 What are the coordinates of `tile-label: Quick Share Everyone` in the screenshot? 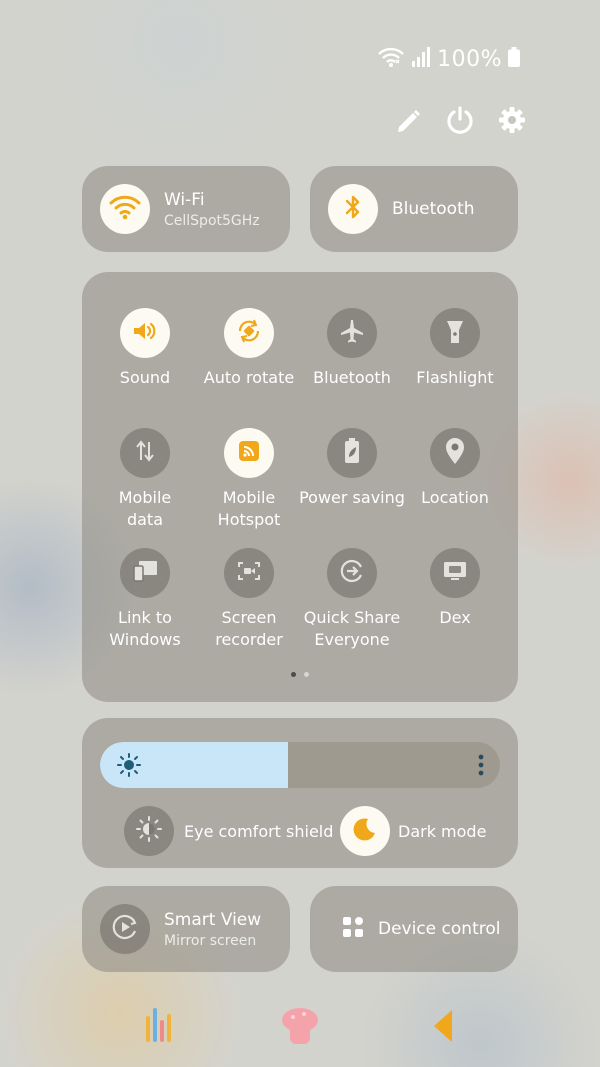 It's located at (352, 628).